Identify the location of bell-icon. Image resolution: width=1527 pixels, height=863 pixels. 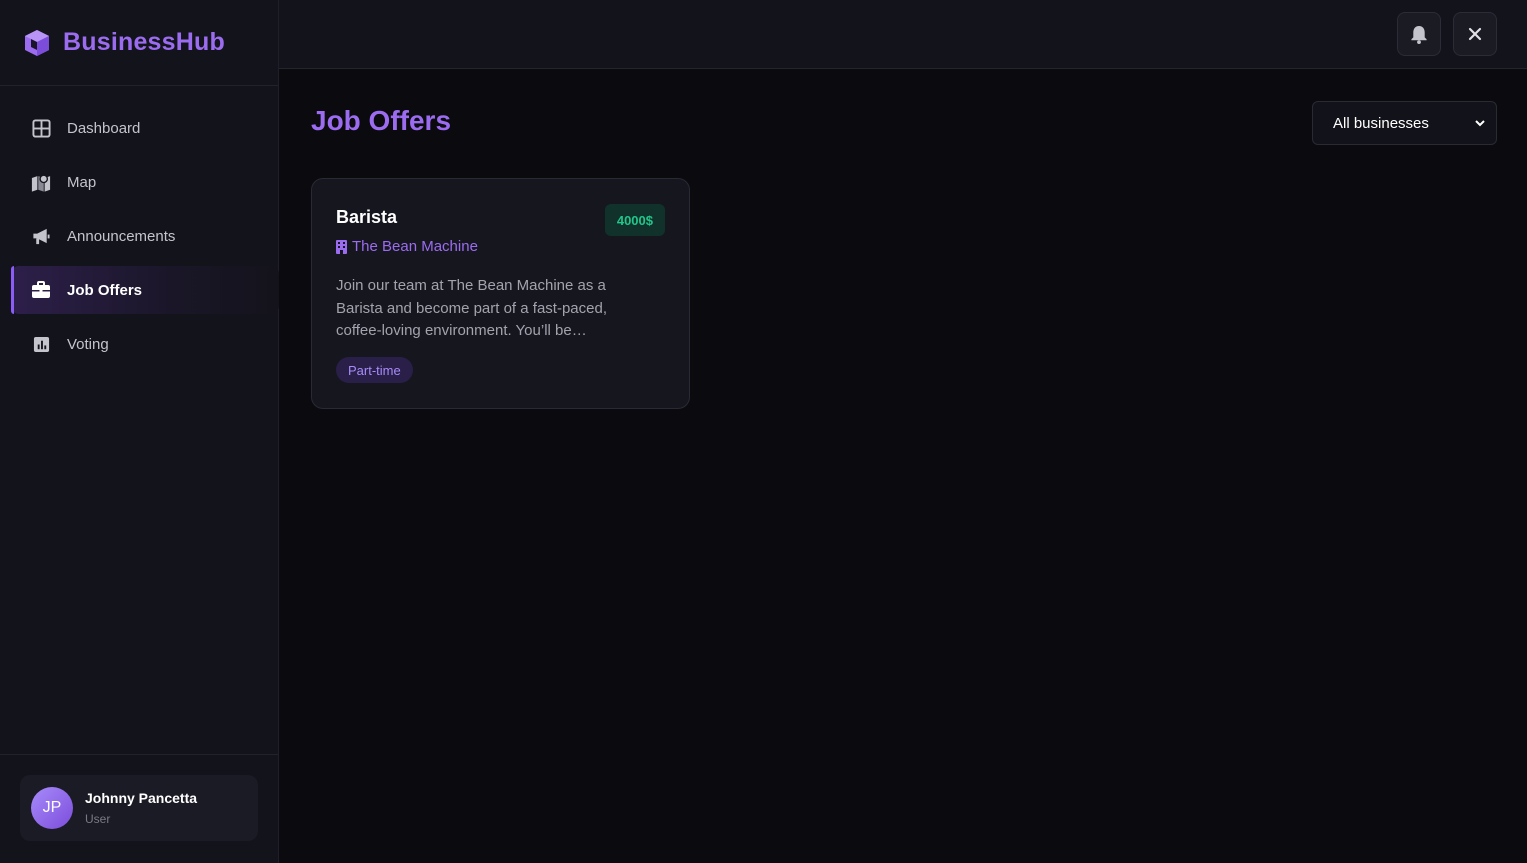
(1419, 34).